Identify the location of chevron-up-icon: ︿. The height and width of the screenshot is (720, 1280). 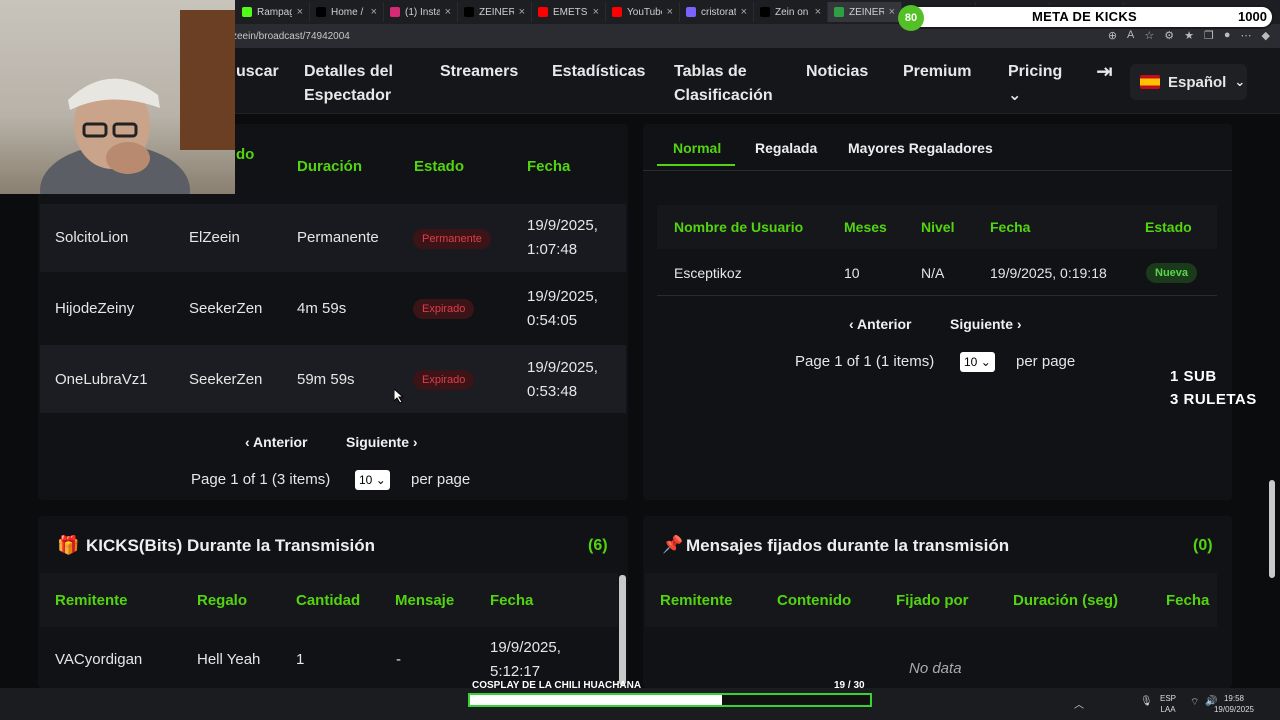
(1079, 703).